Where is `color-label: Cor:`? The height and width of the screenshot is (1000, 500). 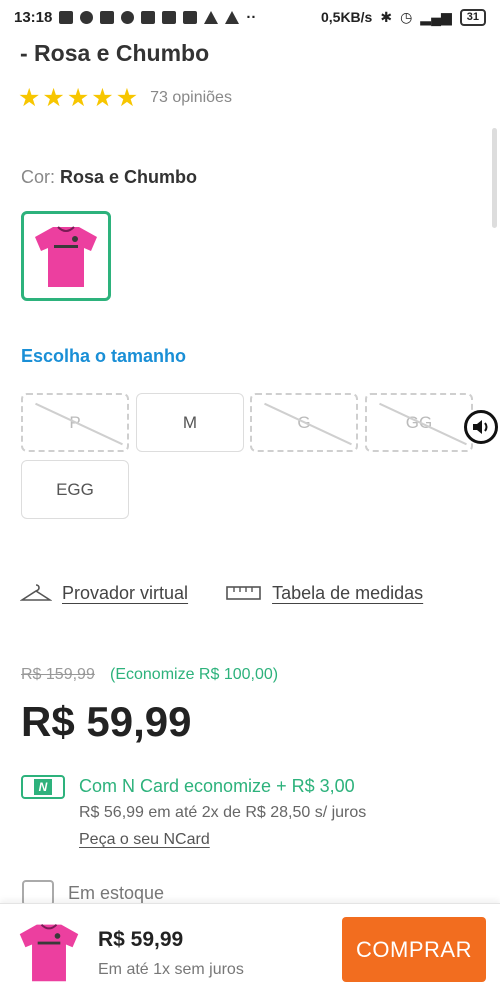
color-label: Cor: is located at coordinates (38, 177).